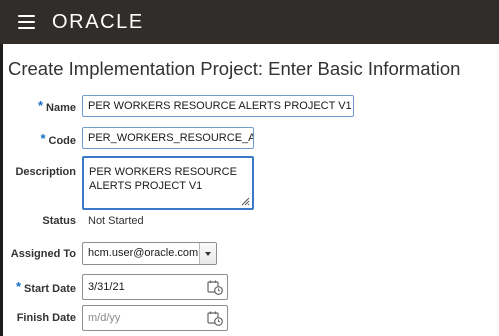 The height and width of the screenshot is (336, 499). Describe the element at coordinates (168, 138) in the screenshot. I see `code-input: PER_WORKERS_RESOURCE_ALERTS_PROJECT_V1` at that location.